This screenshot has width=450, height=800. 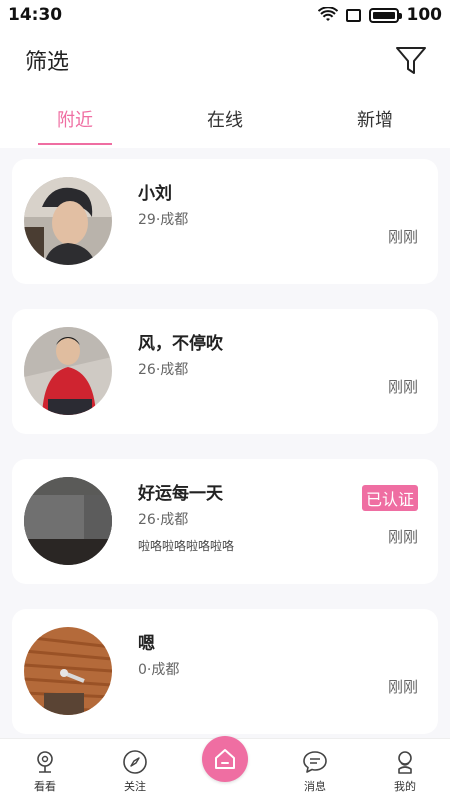 I want to click on nav-look: 看看, so click(x=45, y=769).